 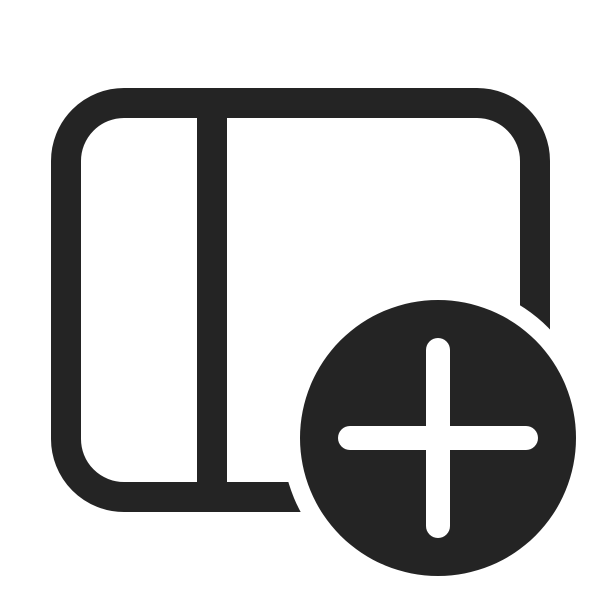 What do you see at coordinates (212, 300) in the screenshot?
I see `sidebar-divider-icon` at bounding box center [212, 300].